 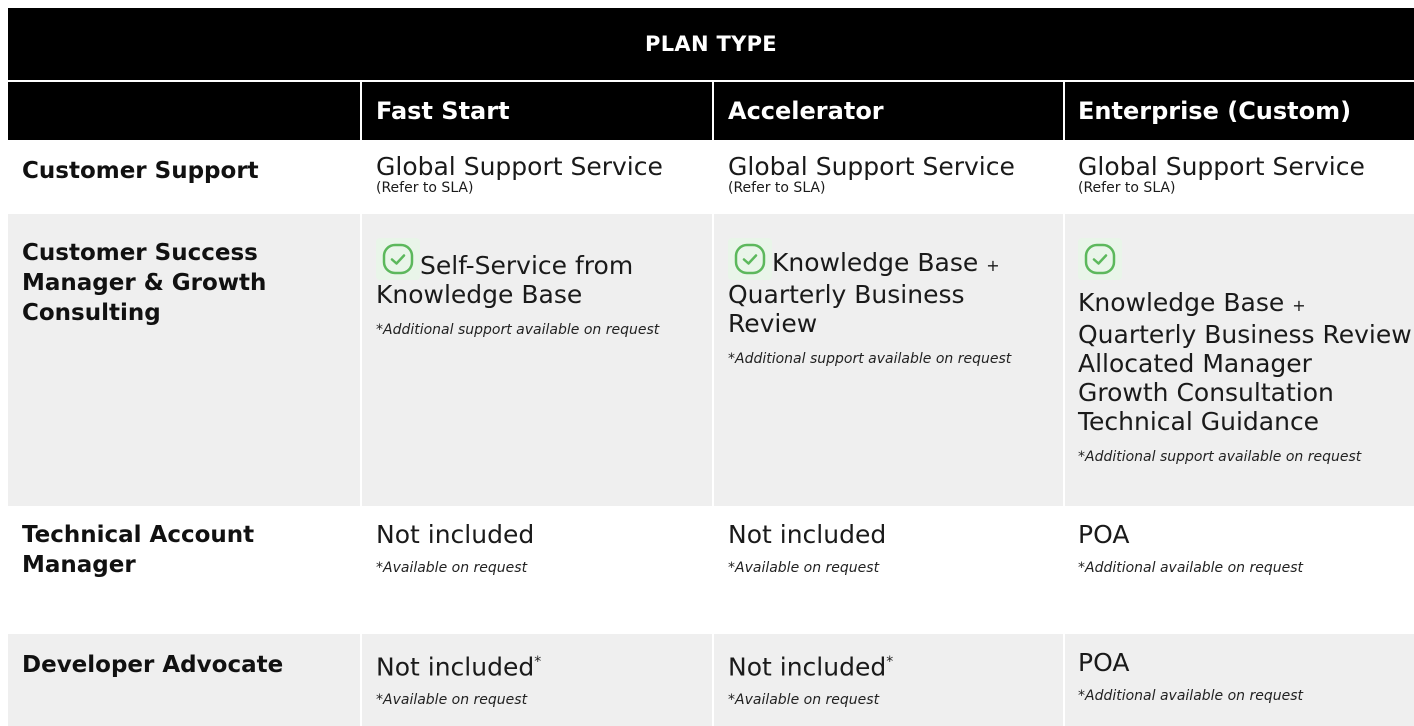 I want to click on column-header-enterprise: Enterprise (Custom), so click(x=1215, y=111).